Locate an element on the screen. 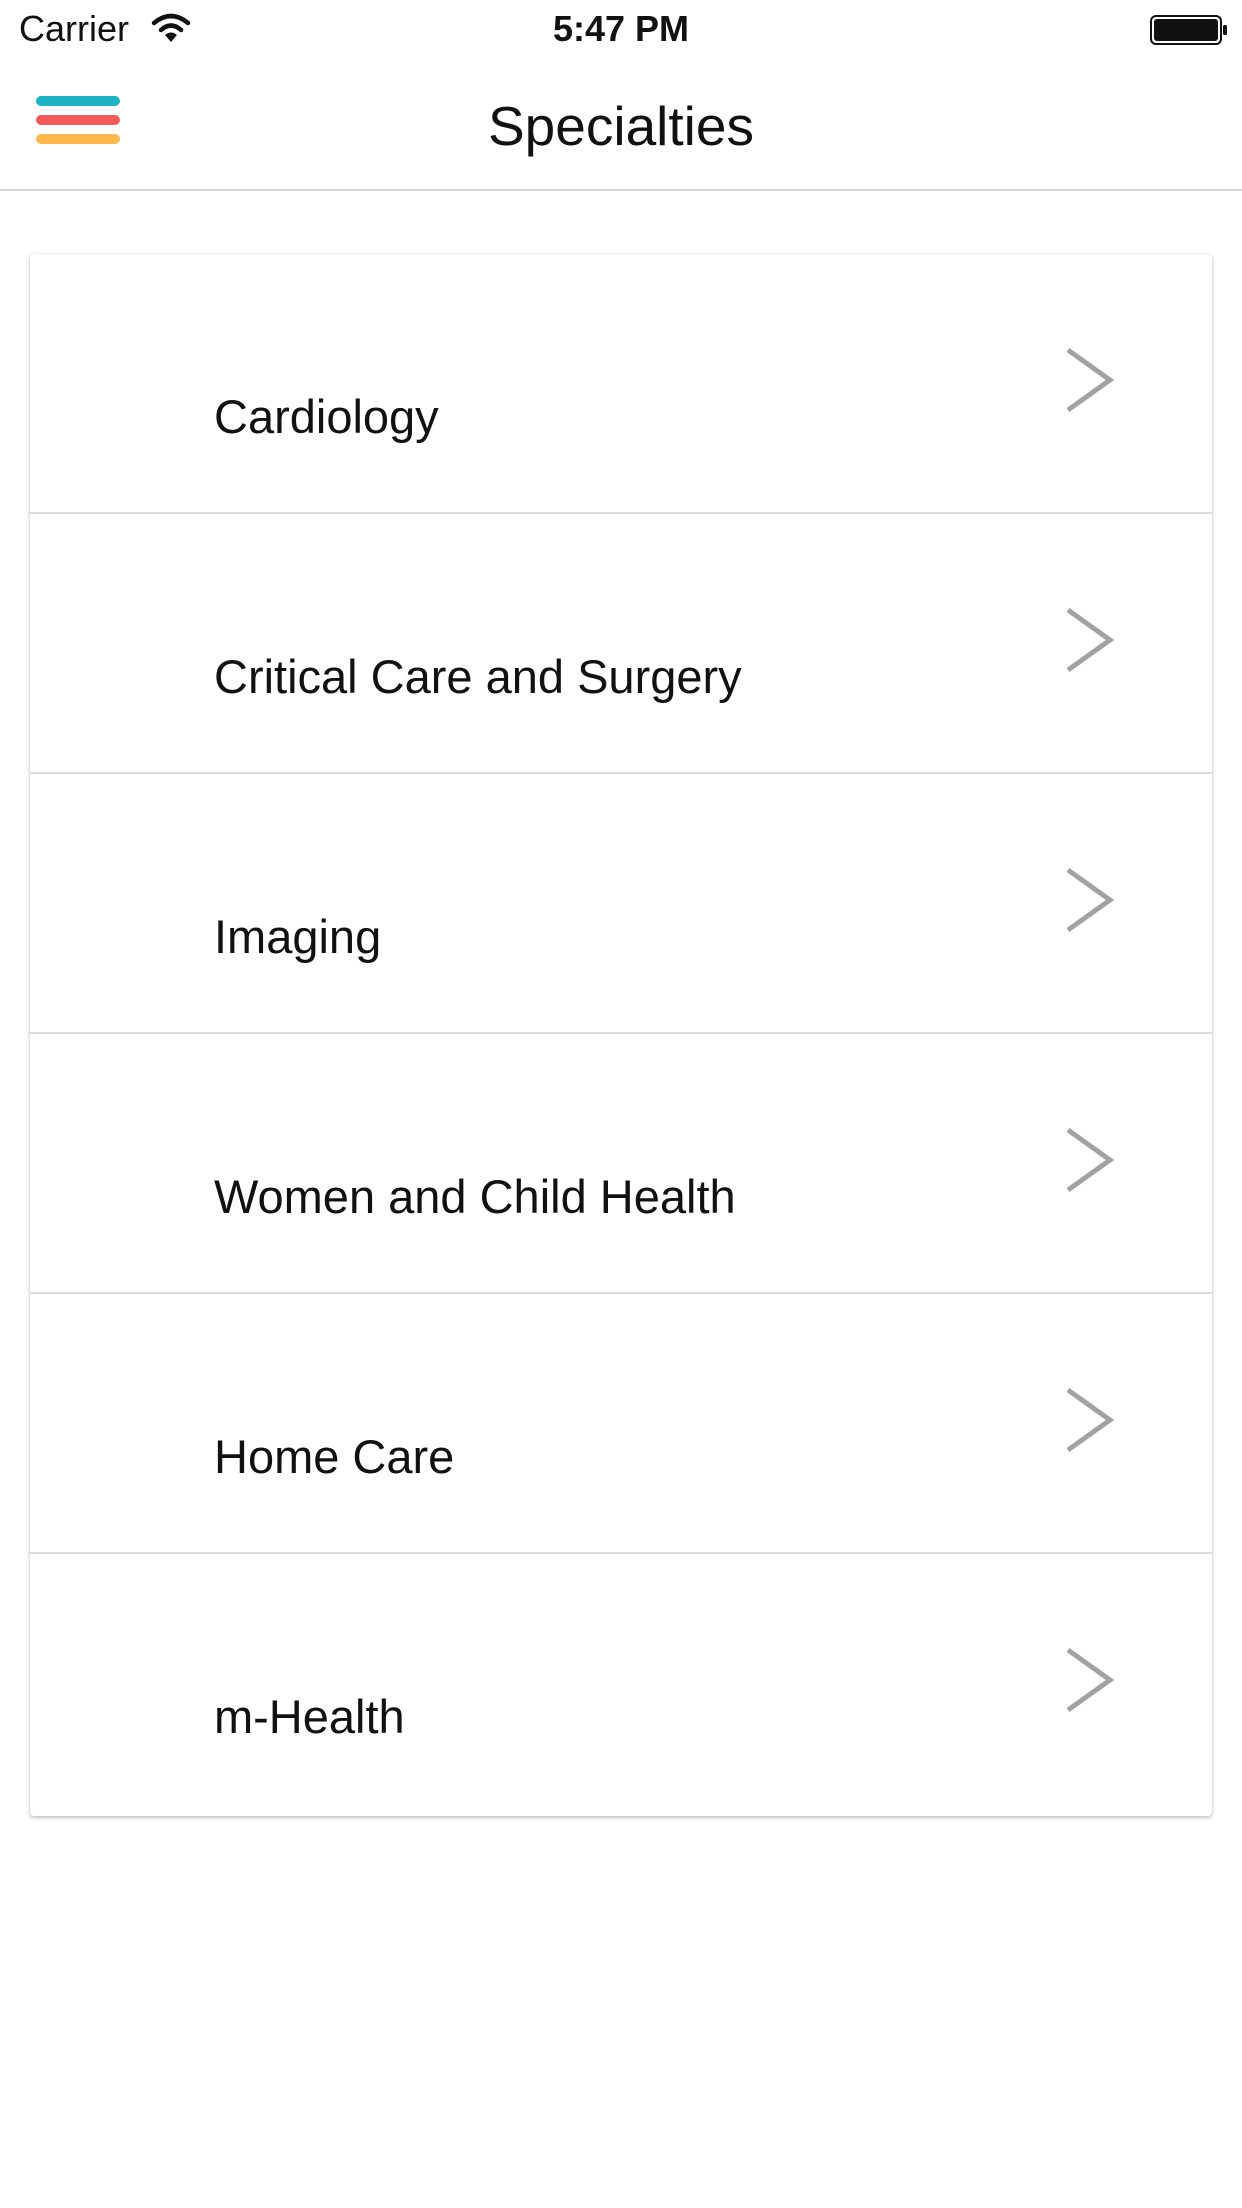 Image resolution: width=1242 pixels, height=2208 pixels. list-item-label: Cardiology is located at coordinates (326, 416).